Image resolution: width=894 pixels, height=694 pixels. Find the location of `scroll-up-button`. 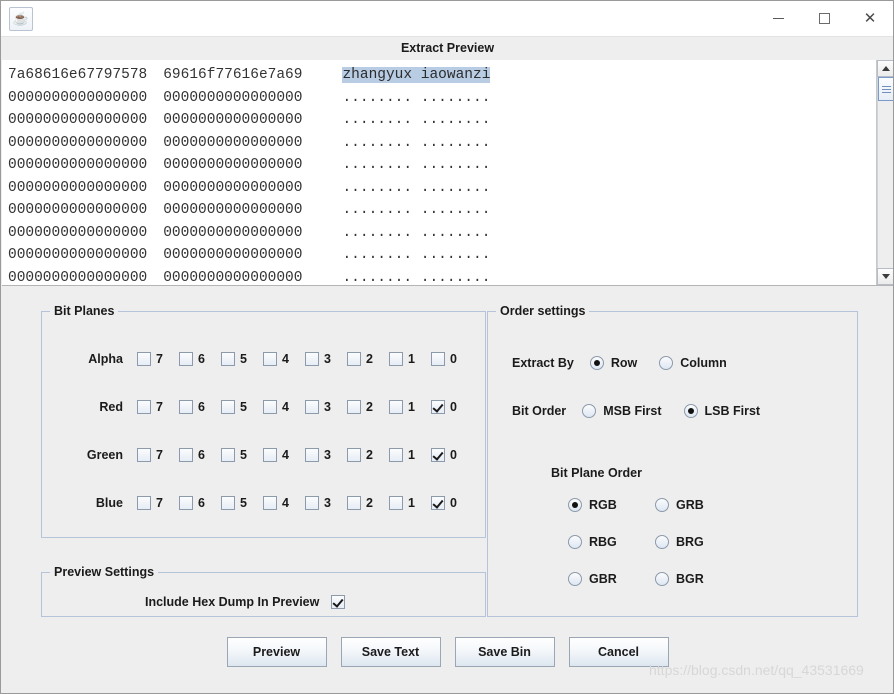

scroll-up-button is located at coordinates (885, 68).